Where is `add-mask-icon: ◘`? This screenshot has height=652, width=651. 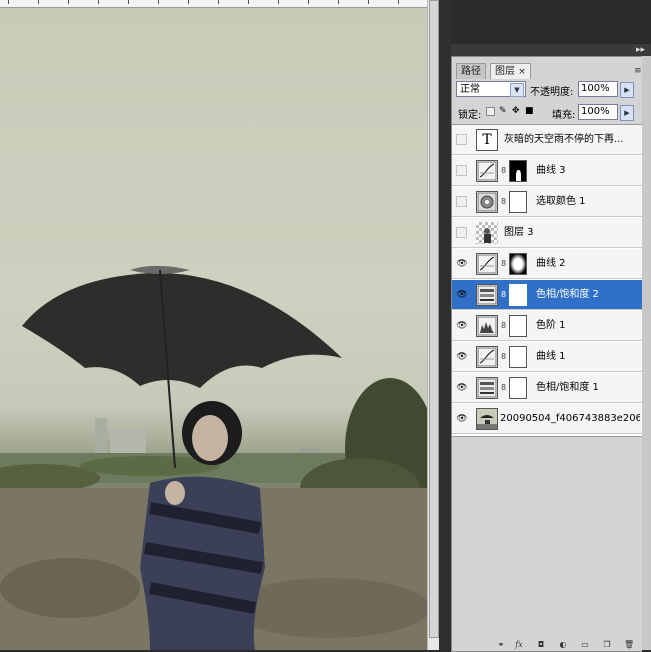 add-mask-icon: ◘ is located at coordinates (541, 645).